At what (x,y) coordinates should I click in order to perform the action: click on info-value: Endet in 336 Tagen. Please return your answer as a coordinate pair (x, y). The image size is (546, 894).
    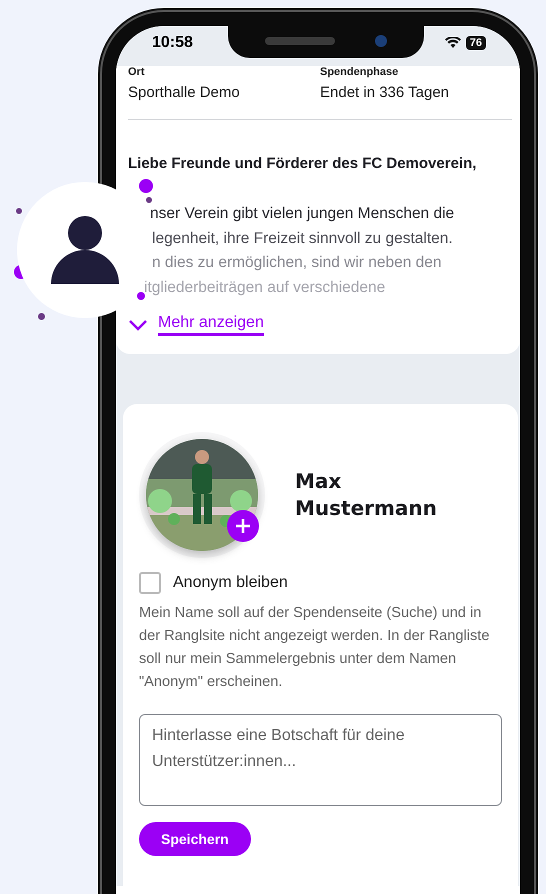
    Looking at the image, I should click on (385, 92).